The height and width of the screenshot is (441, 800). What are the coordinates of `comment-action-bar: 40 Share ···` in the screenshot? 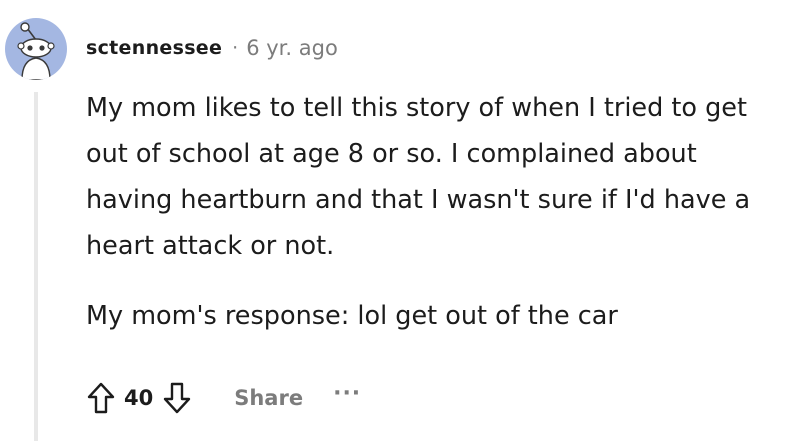 It's located at (222, 398).